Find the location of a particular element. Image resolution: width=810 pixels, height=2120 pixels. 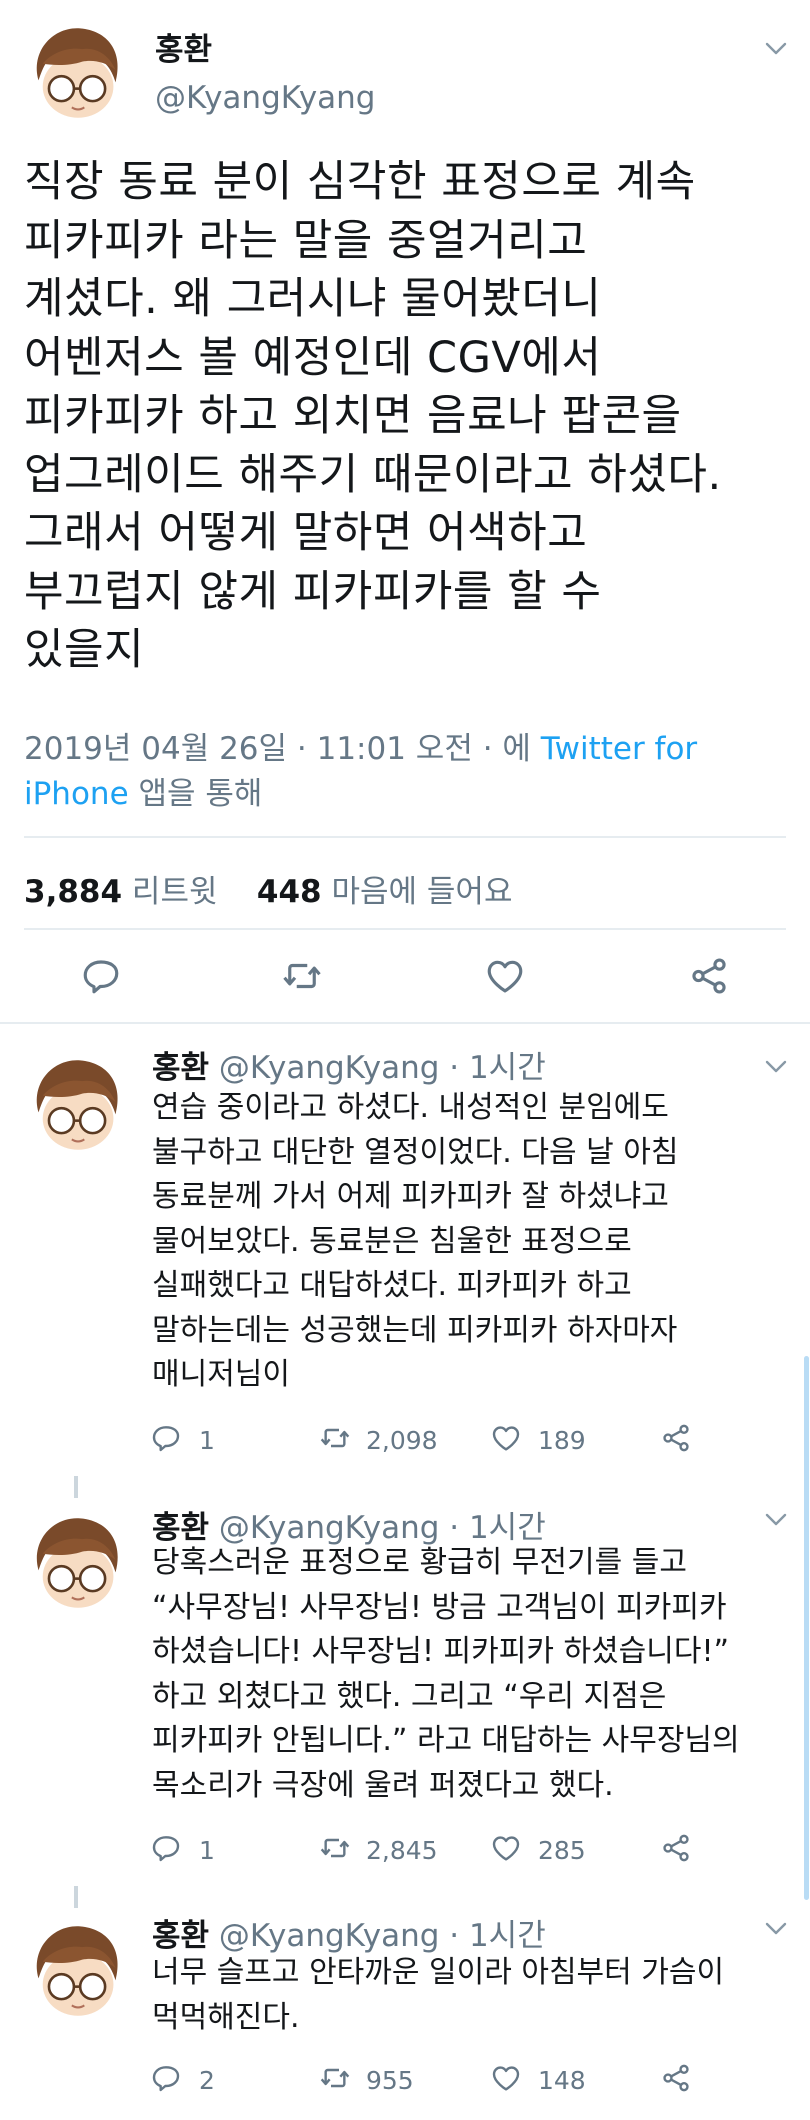

reply-line: 연습 중이라고 하셨다. 내성적인 분임에도 is located at coordinates (410, 1107).